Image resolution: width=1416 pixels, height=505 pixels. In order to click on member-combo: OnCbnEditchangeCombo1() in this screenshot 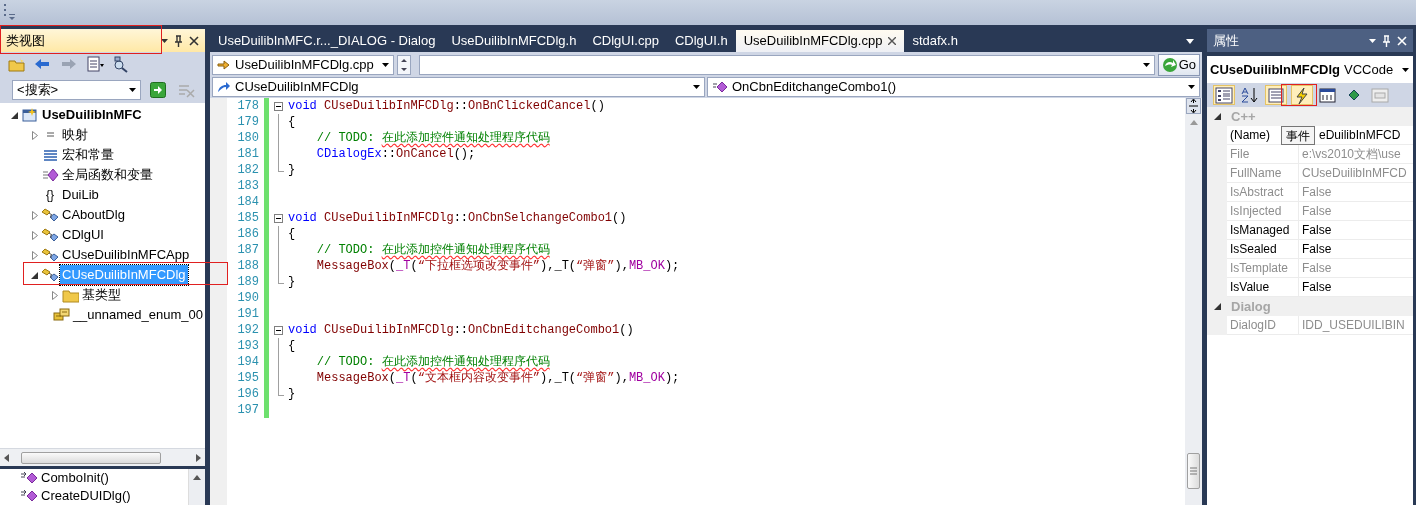, I will do `click(953, 87)`.